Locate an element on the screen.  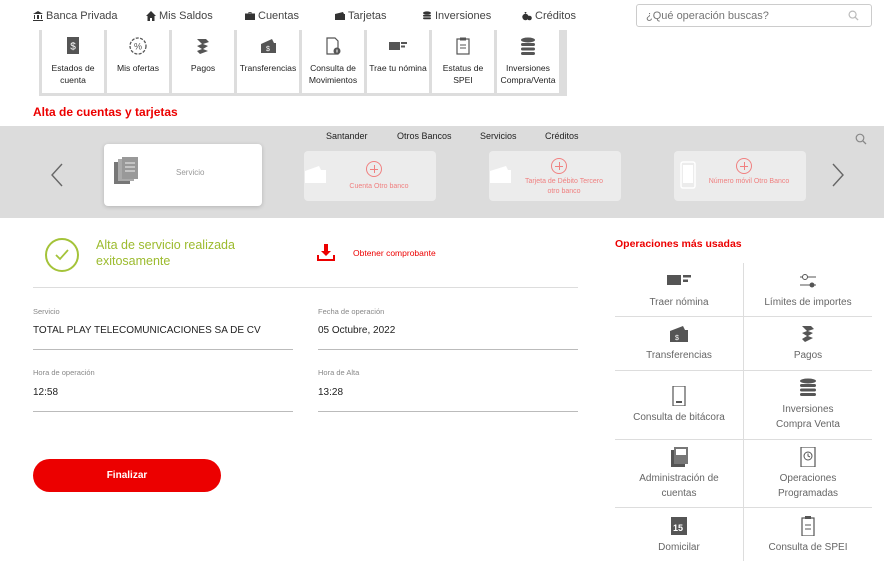
op-administracion-cuentas: Administración de cuentas is located at coordinates (679, 473).